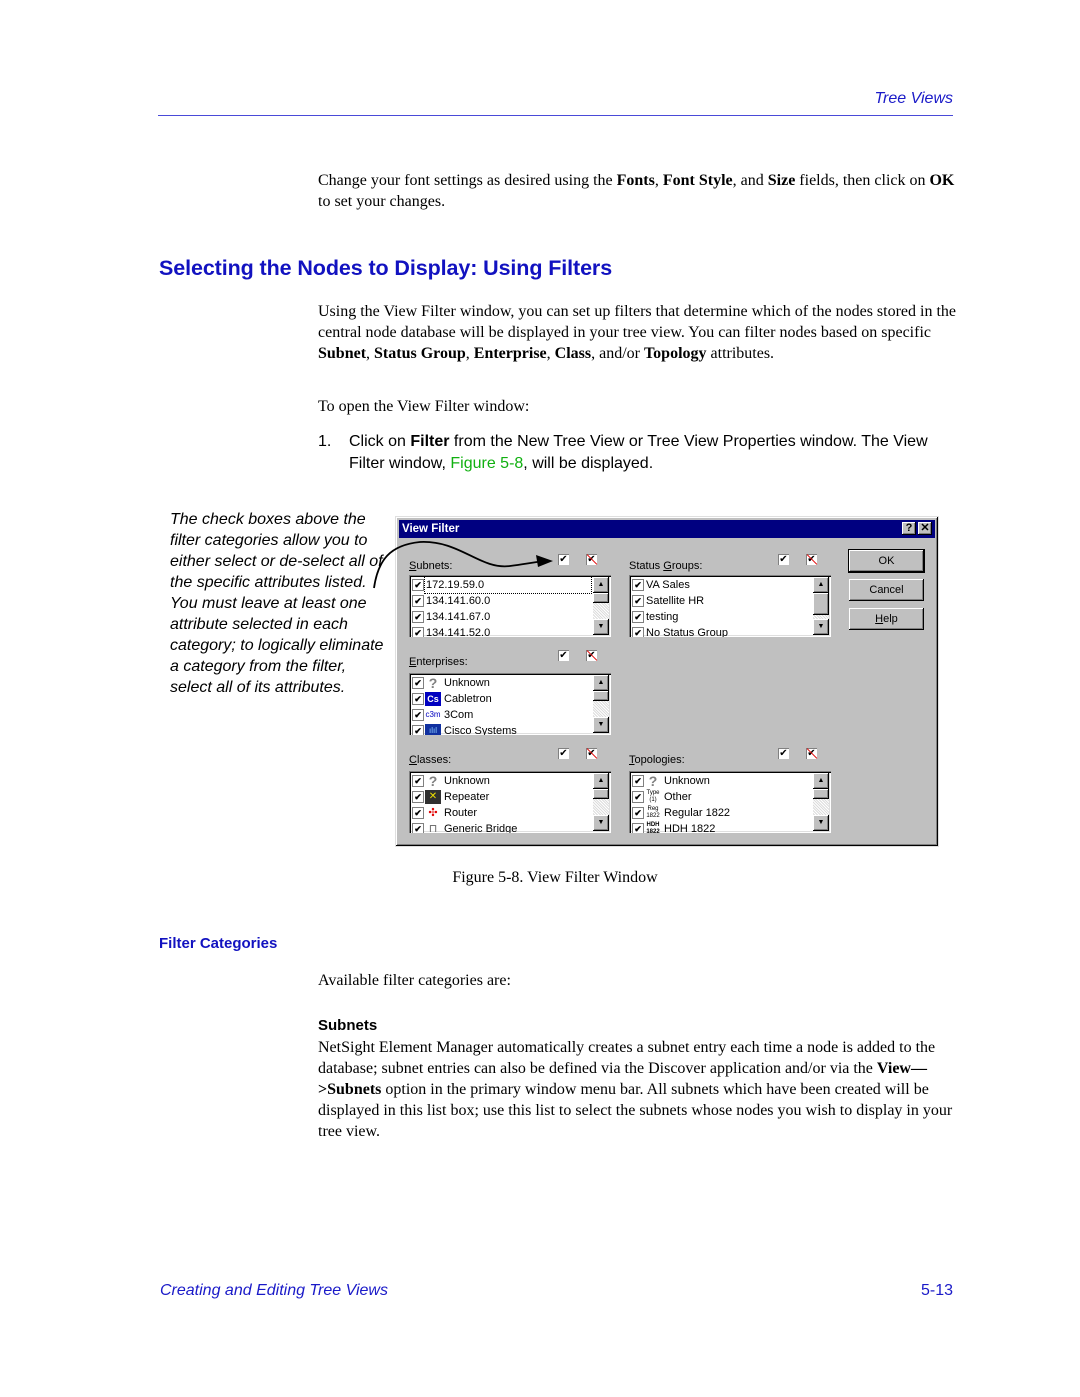 The width and height of the screenshot is (1080, 1397). What do you see at coordinates (433, 781) in the screenshot?
I see `question-icon: ?` at bounding box center [433, 781].